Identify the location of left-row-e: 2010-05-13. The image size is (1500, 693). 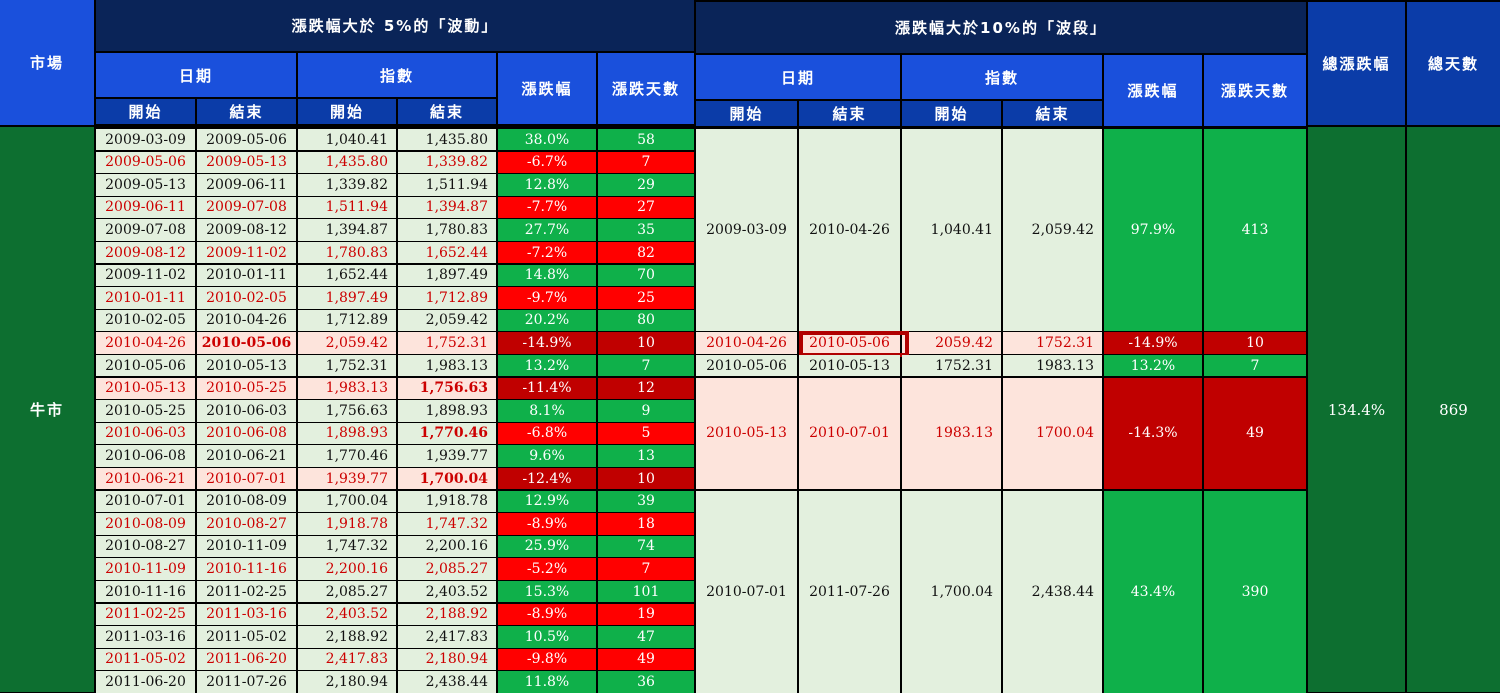
(246, 366).